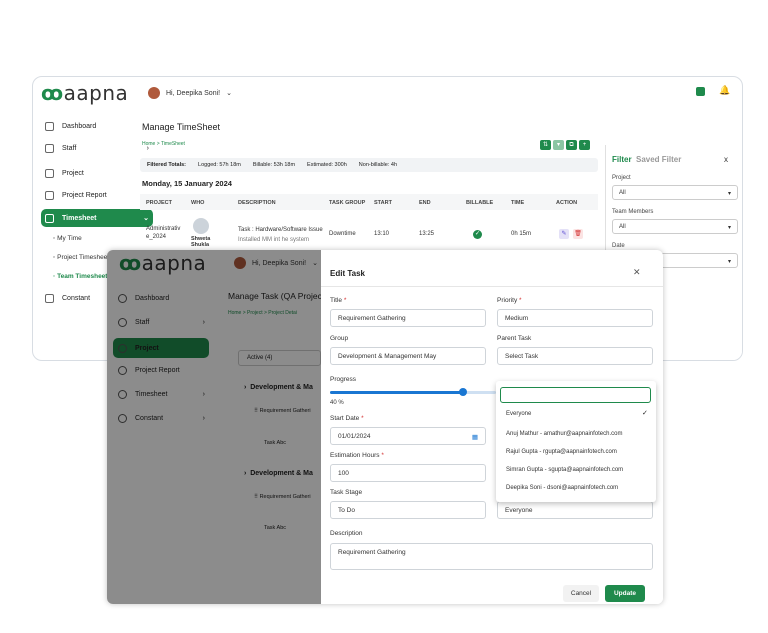 The height and width of the screenshot is (633, 768). What do you see at coordinates (514, 338) in the screenshot?
I see `parent-task-label: Parent Task` at bounding box center [514, 338].